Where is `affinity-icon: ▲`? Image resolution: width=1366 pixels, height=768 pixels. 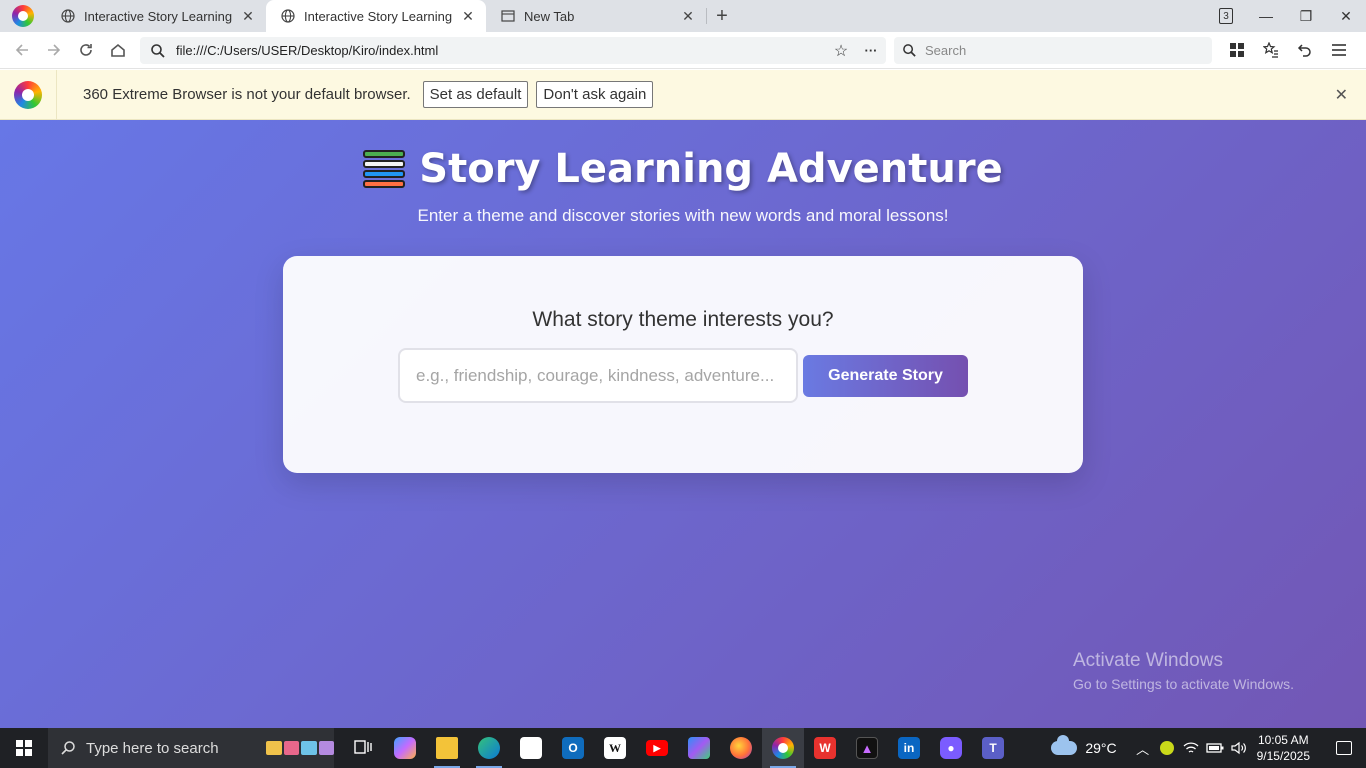
affinity-icon: ▲ is located at coordinates (867, 748).